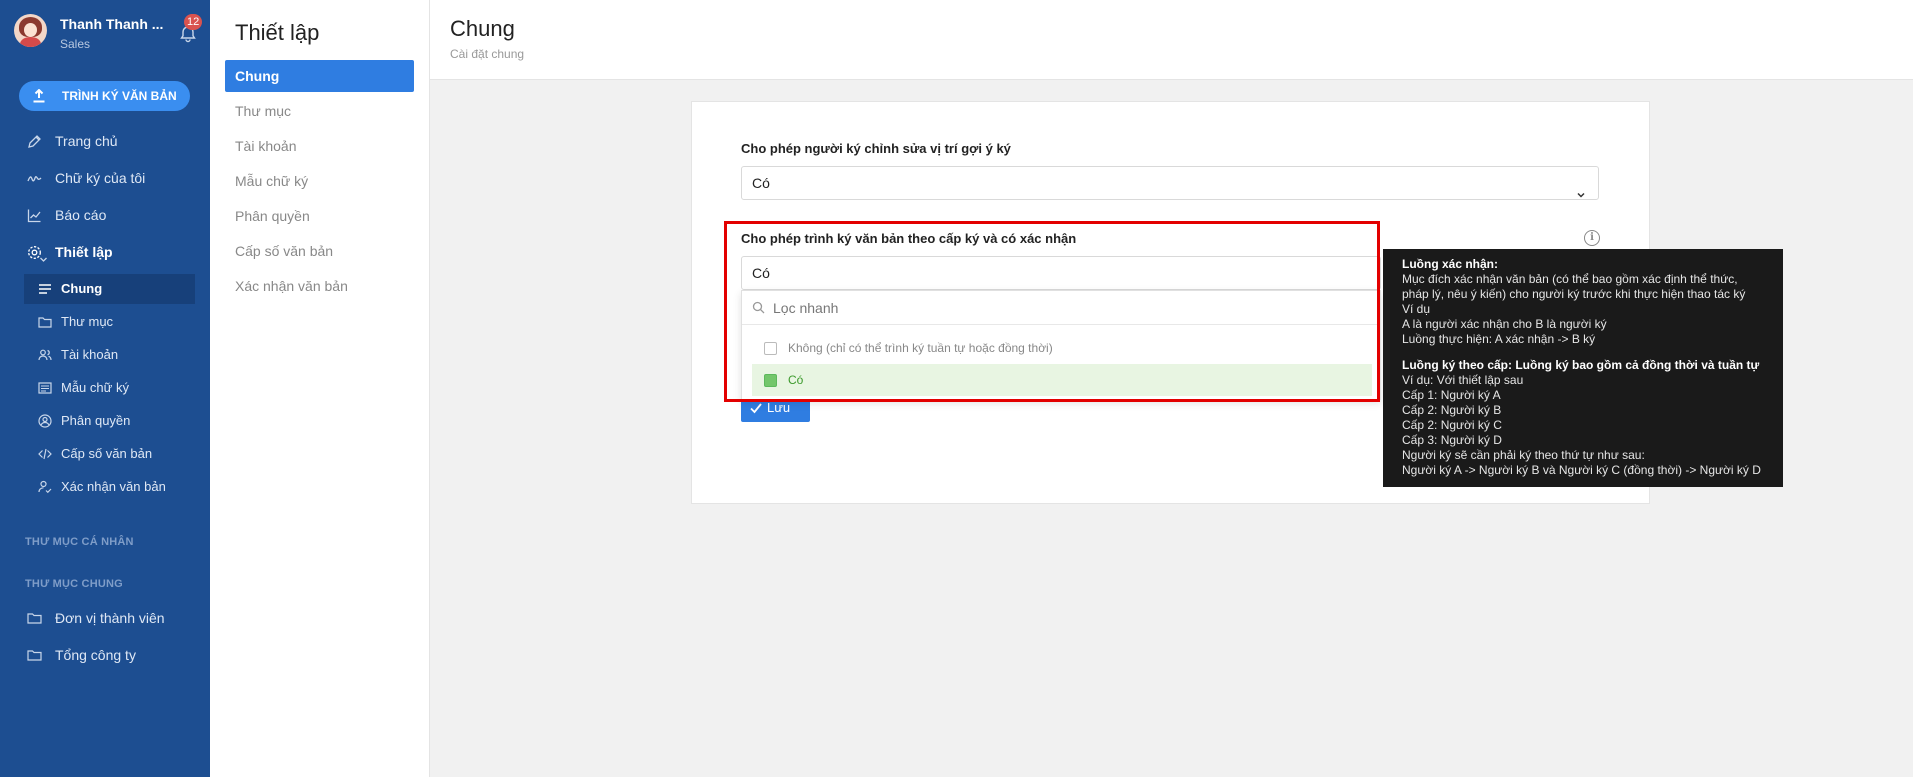  I want to click on settings-item-general: Chung, so click(109, 289).